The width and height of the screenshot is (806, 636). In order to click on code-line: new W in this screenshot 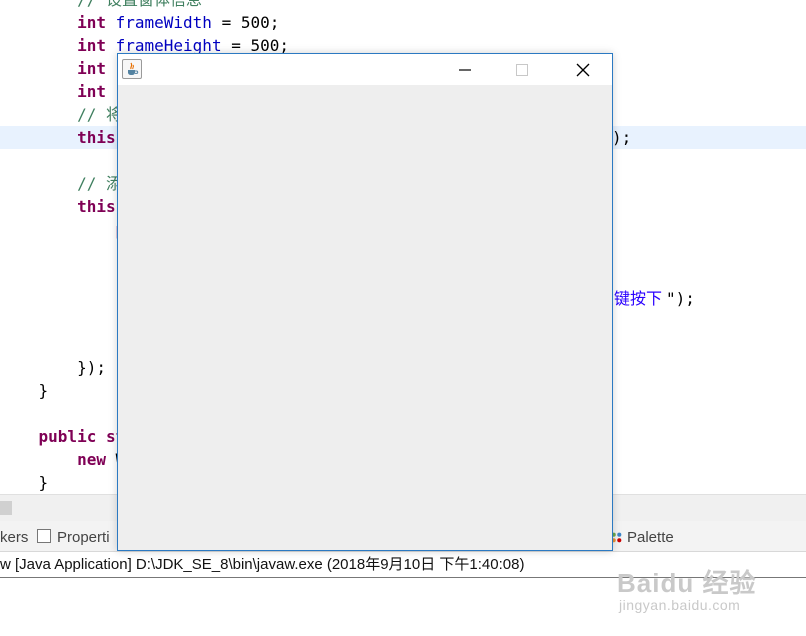, I will do `click(62, 459)`.